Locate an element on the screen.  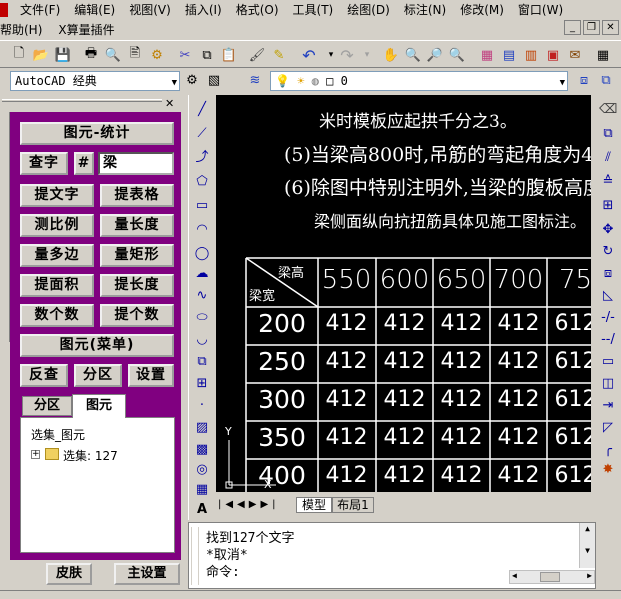
menu-help: 帮助(H) is located at coordinates (23, 29).